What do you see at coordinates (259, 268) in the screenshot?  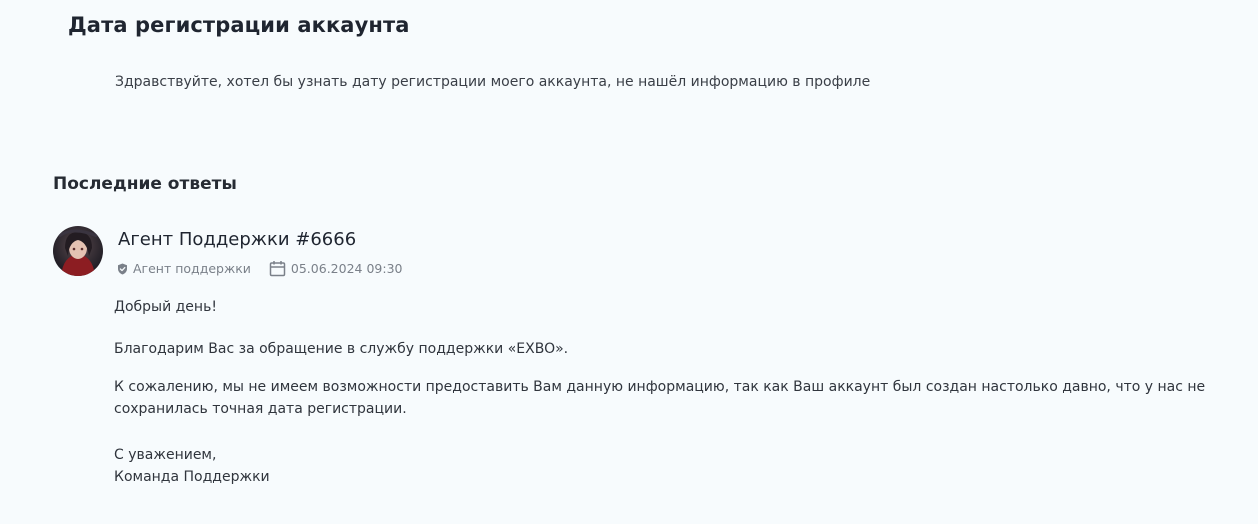 I see `reply-meta: Агент поддержки 05.06.2024 09:30` at bounding box center [259, 268].